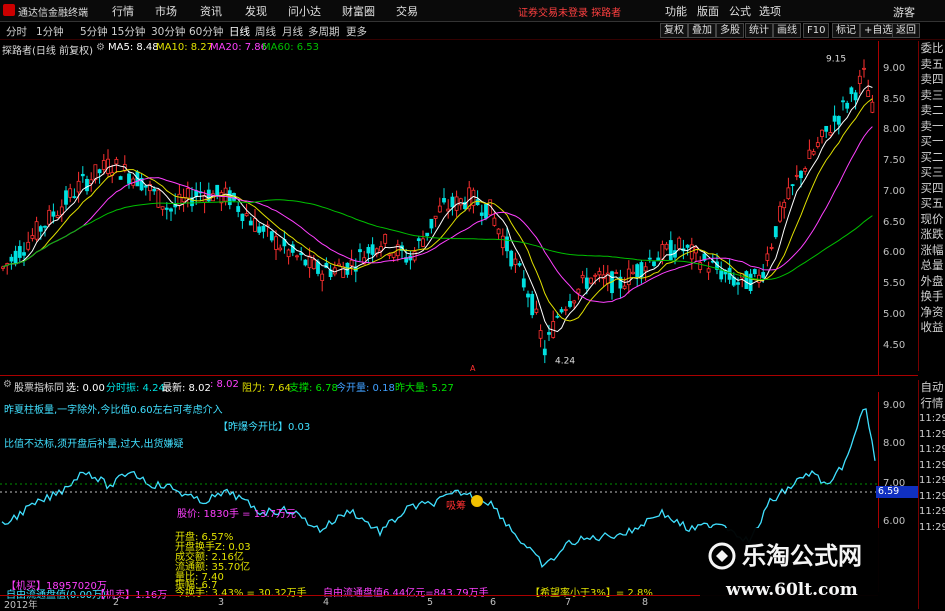  What do you see at coordinates (932, 80) in the screenshot?
I see `quote-sell4: 卖四` at bounding box center [932, 80].